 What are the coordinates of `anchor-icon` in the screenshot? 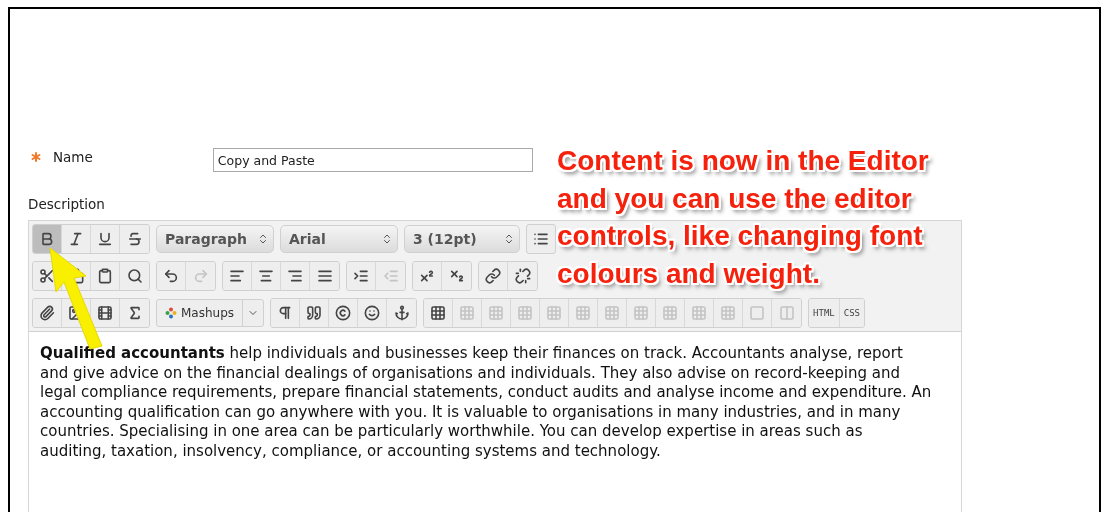 It's located at (401, 313).